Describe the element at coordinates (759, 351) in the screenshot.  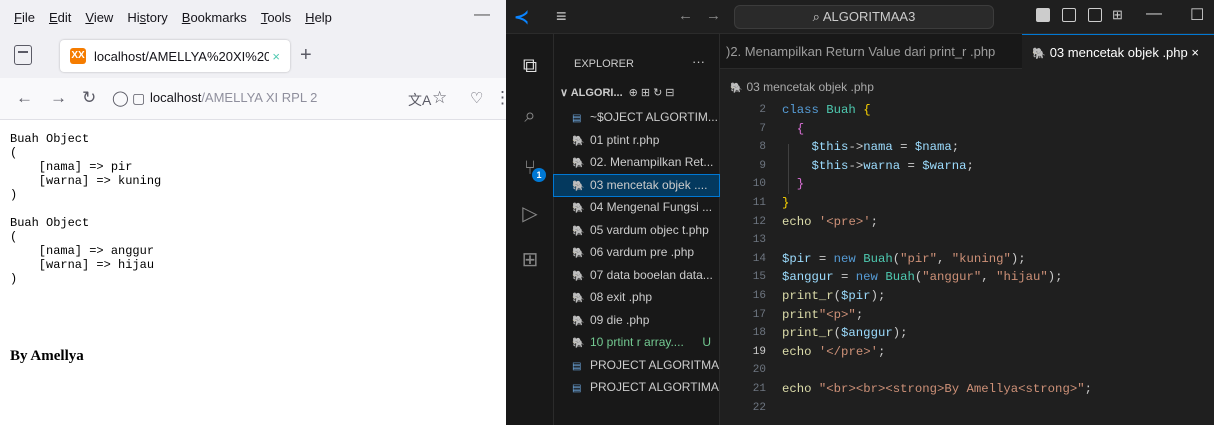
I see `line-number: 19` at that location.